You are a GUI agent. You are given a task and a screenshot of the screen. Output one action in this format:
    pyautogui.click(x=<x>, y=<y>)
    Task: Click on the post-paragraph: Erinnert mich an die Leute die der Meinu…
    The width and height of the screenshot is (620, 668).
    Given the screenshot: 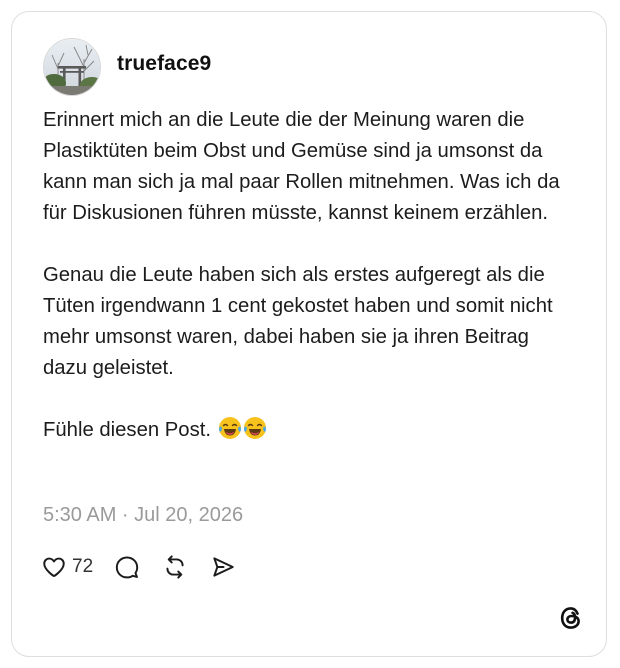 What is the action you would take?
    pyautogui.click(x=301, y=166)
    